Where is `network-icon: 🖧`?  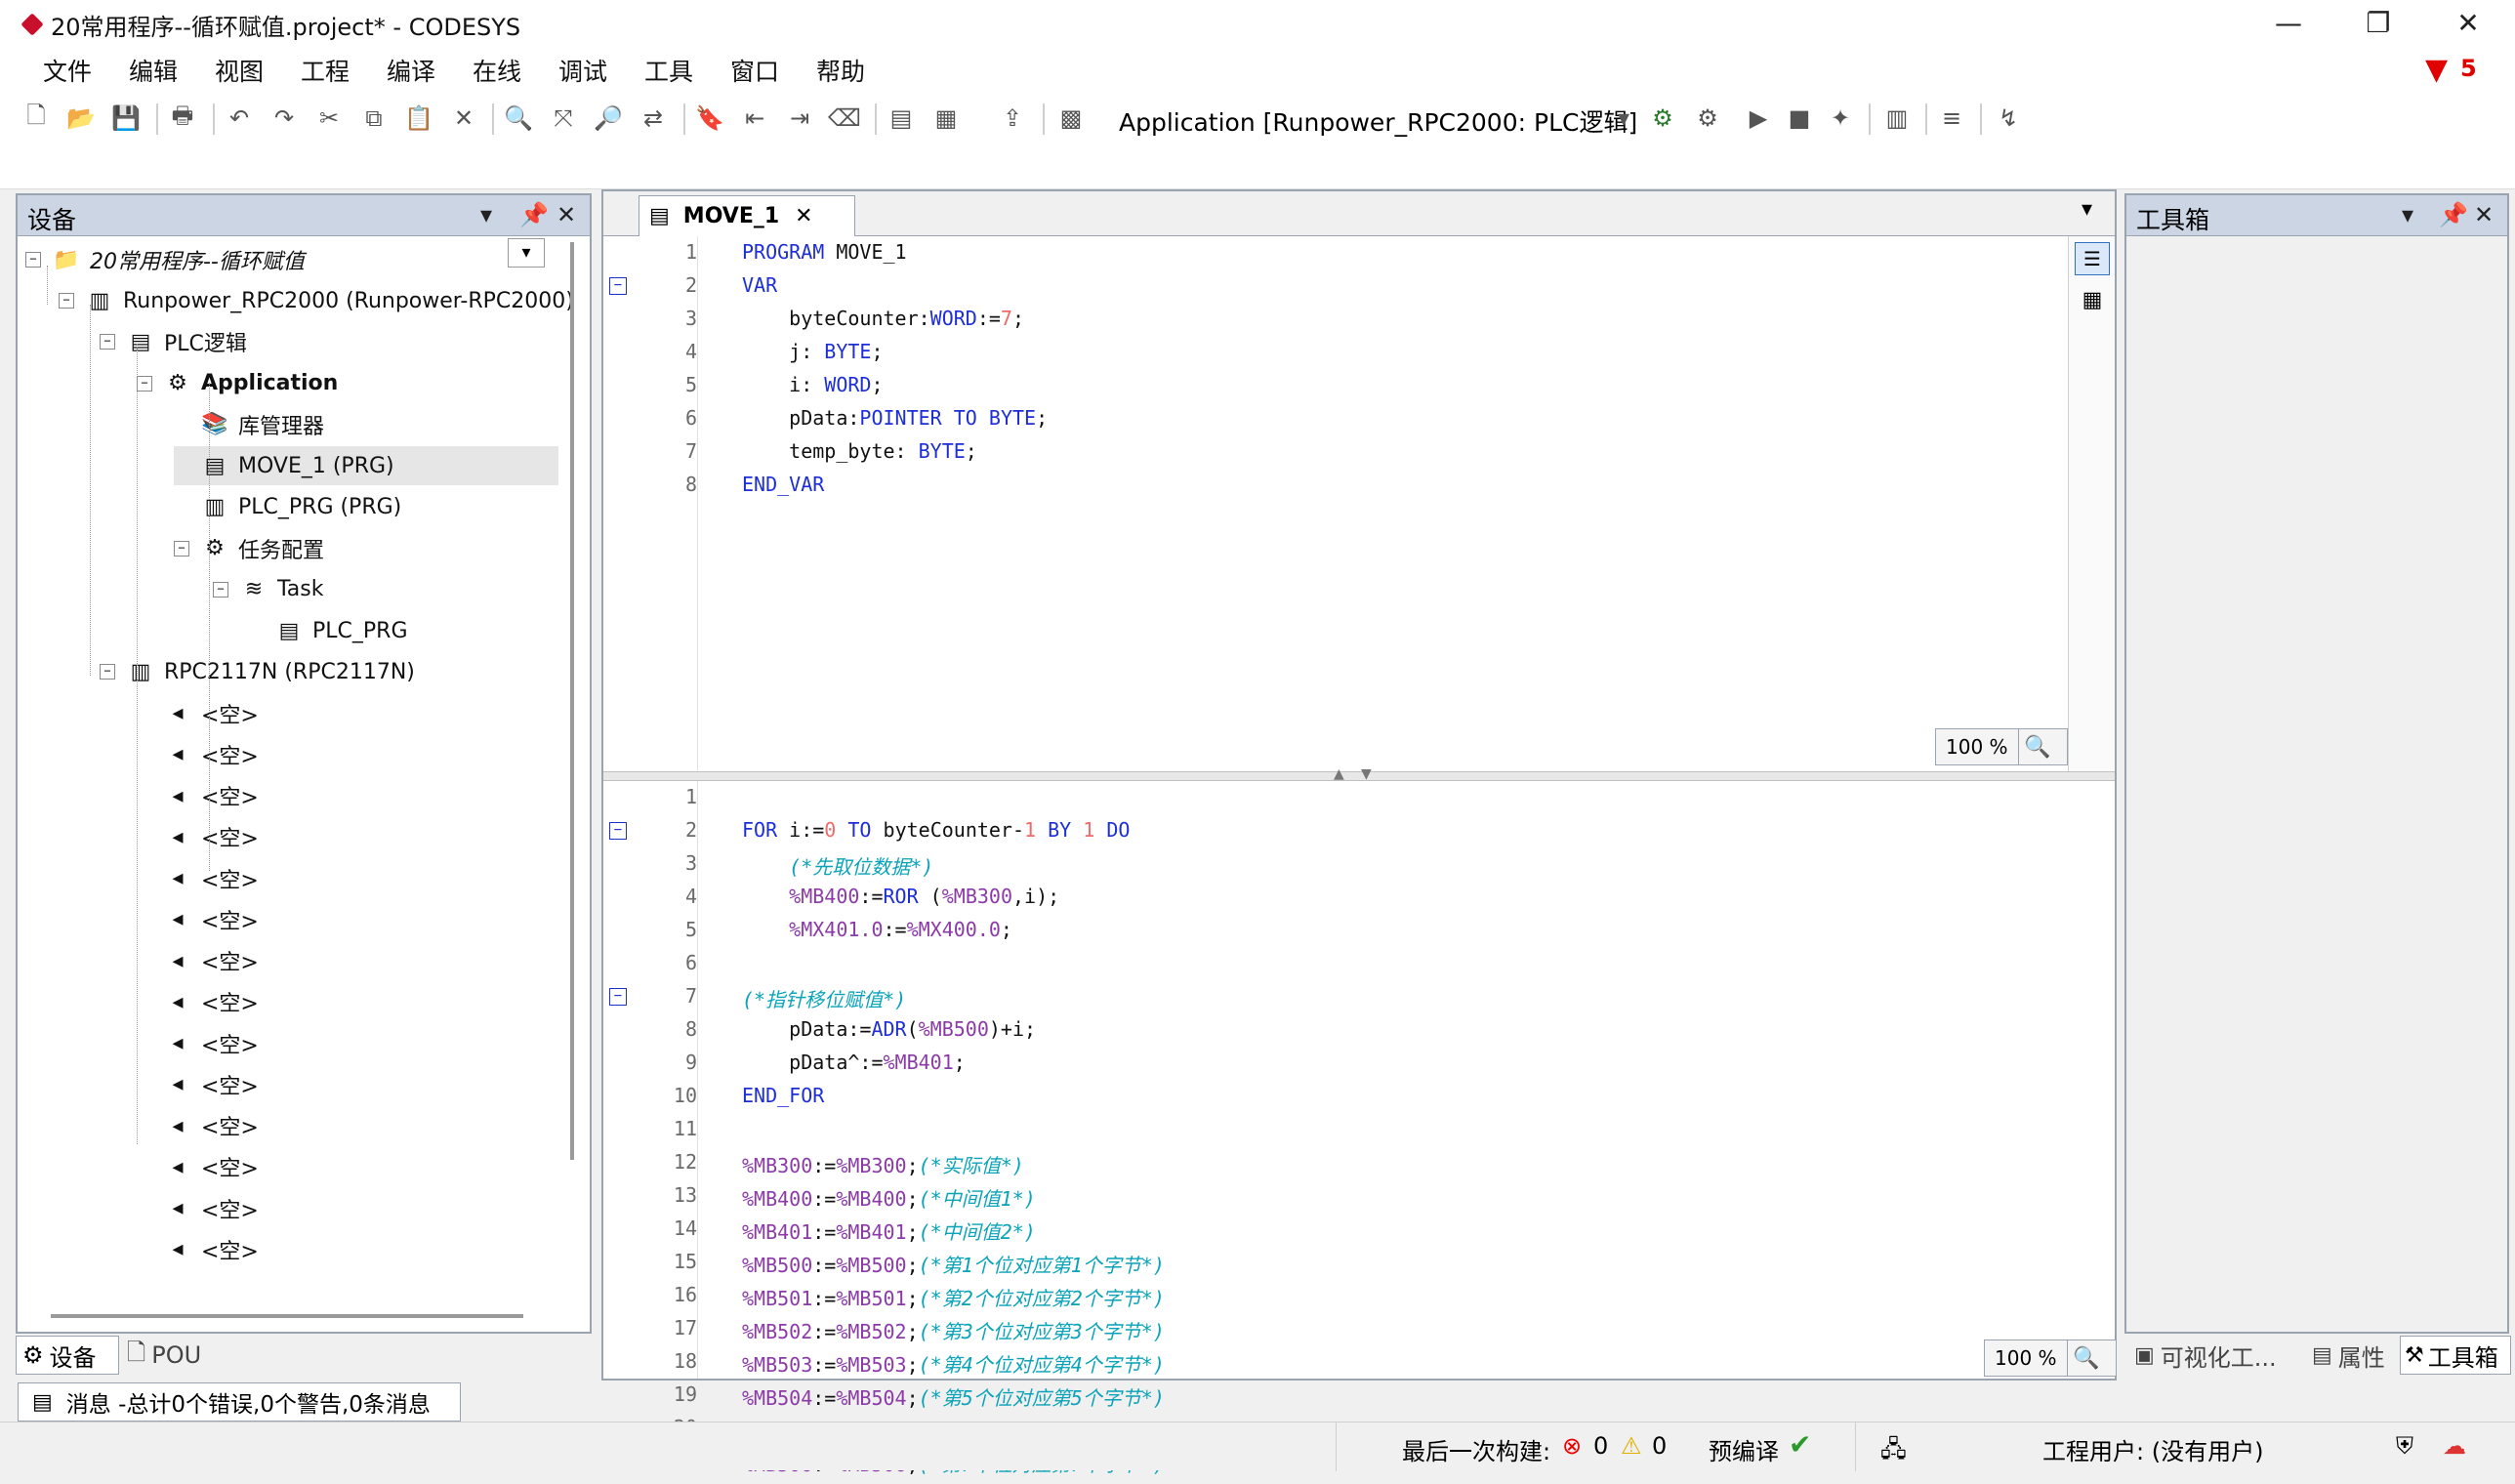
network-icon: 🖧 is located at coordinates (1894, 1452).